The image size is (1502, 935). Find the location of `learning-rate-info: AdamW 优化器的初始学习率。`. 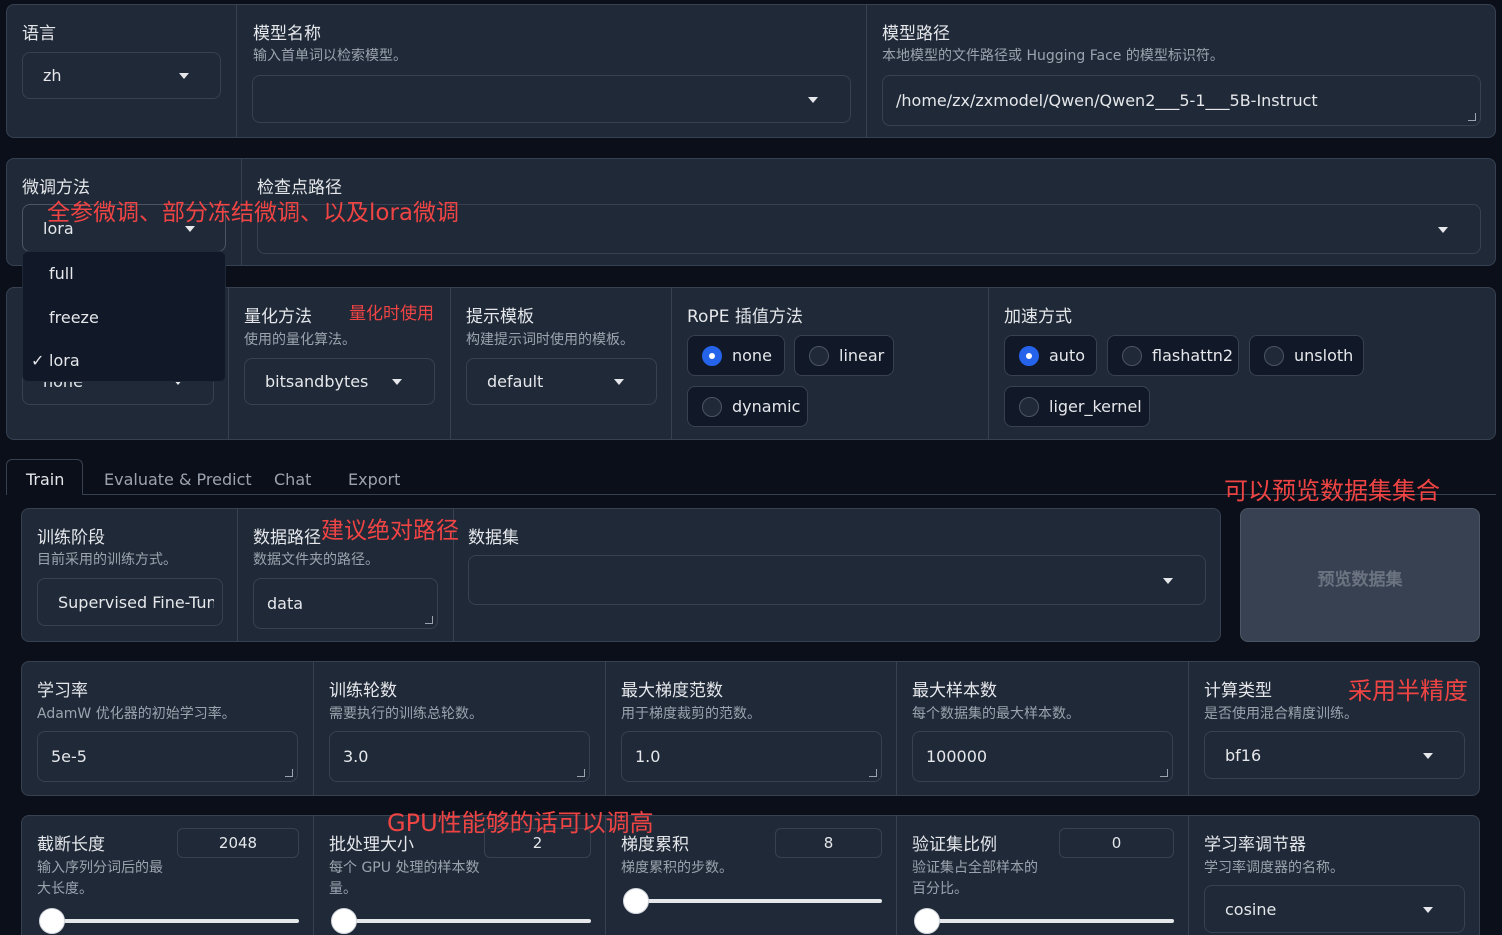

learning-rate-info: AdamW 优化器的初始学习率。 is located at coordinates (136, 714).